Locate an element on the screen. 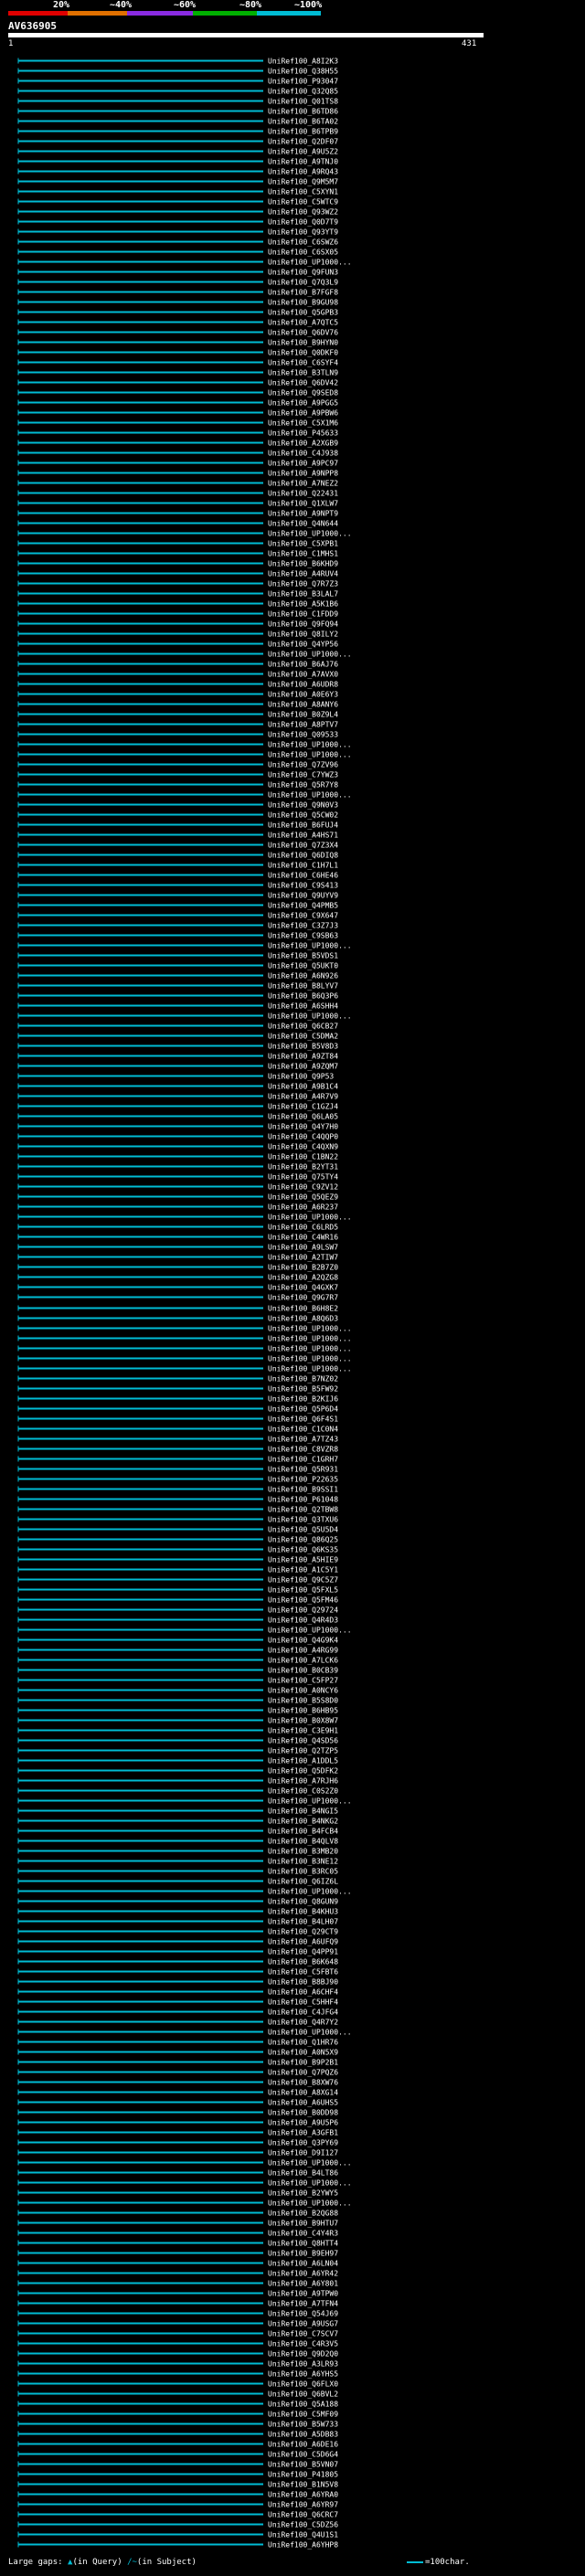 The width and height of the screenshot is (585, 2576). hit-label: UniRef100_A6YHP8 is located at coordinates (303, 2545).